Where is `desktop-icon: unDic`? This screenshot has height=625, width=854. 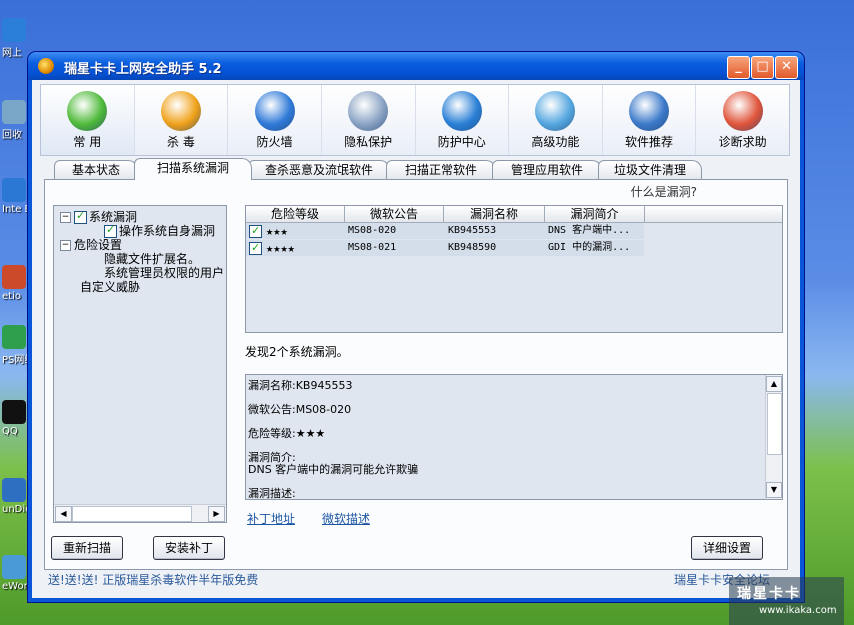 desktop-icon: unDic is located at coordinates (16, 496).